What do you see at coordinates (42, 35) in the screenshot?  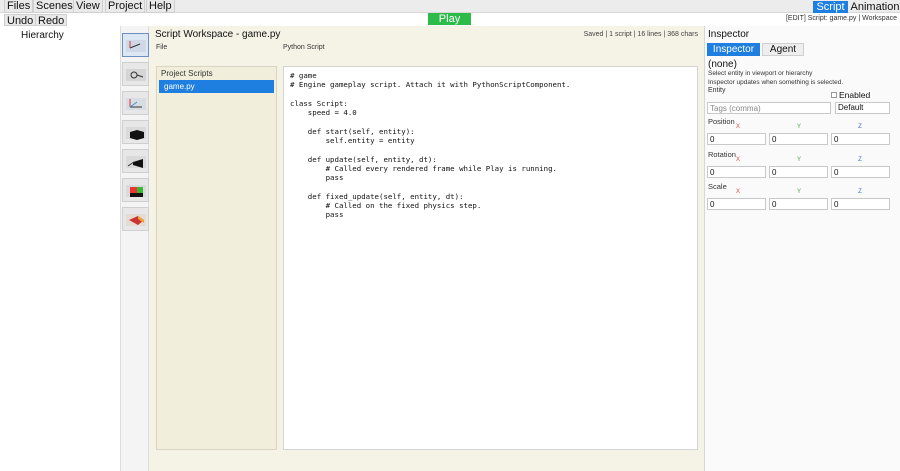 I see `hierarchy-title: Hierarchy` at bounding box center [42, 35].